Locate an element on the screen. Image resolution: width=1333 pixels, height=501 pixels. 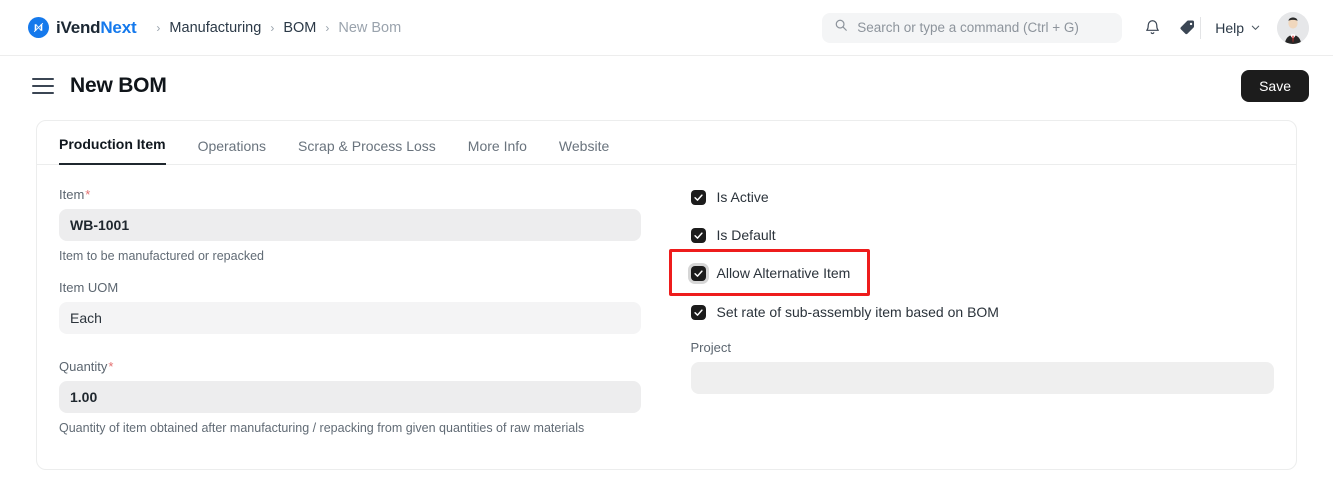
navbar-divider is located at coordinates (1201, 27).